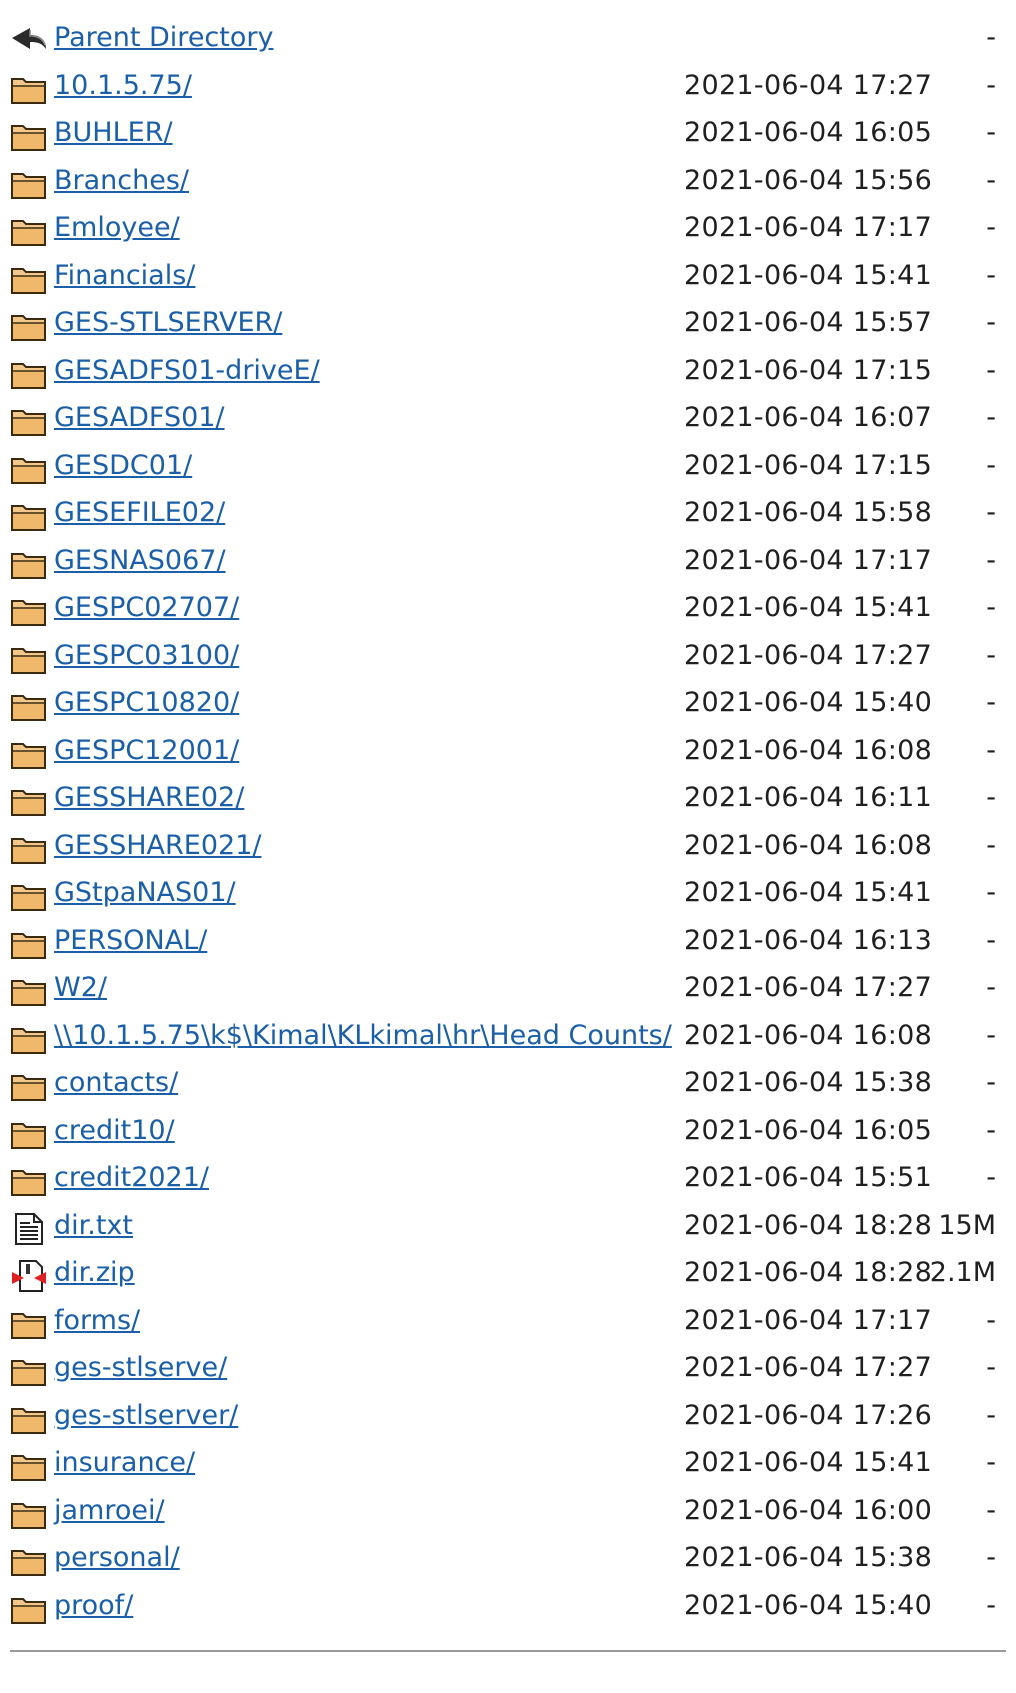 This screenshot has width=1016, height=1693. What do you see at coordinates (117, 1558) in the screenshot?
I see `entry-link: personal/` at bounding box center [117, 1558].